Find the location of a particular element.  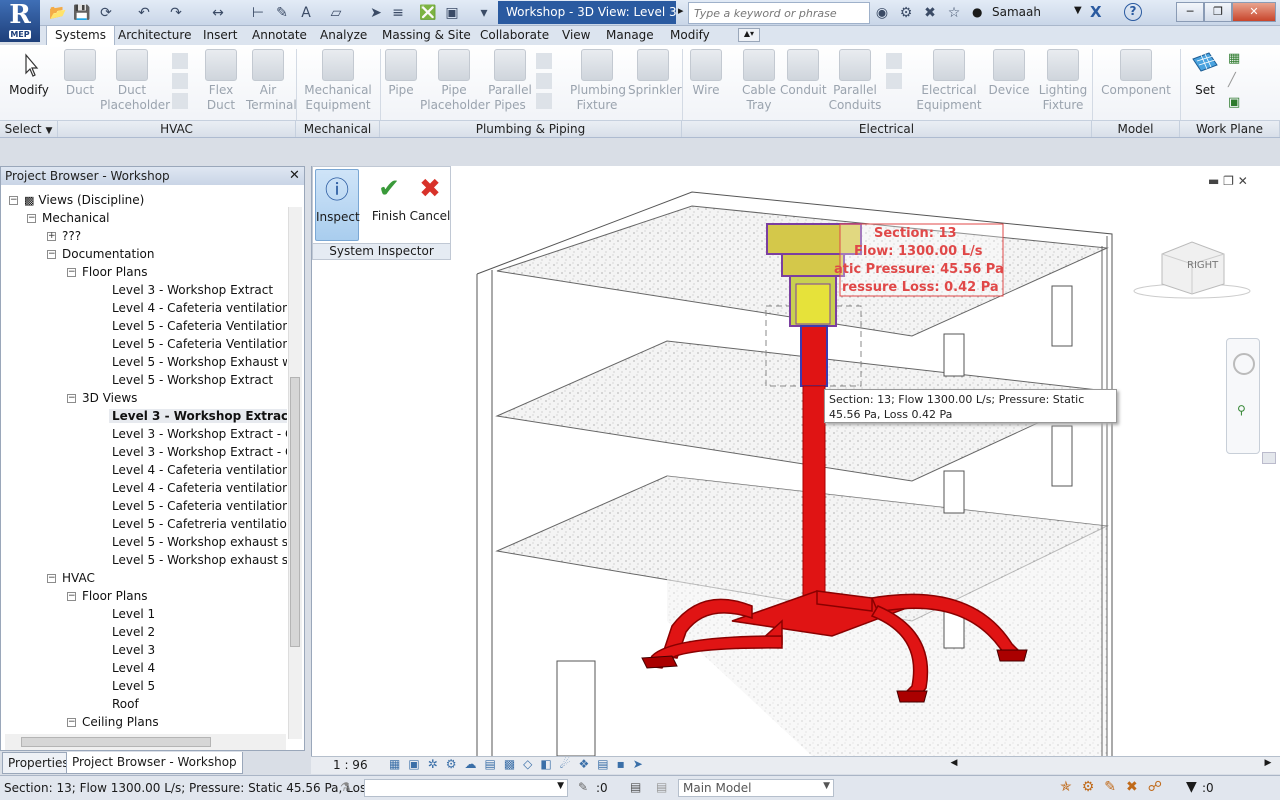

3d-view-icon: ▱ is located at coordinates (336, 13).